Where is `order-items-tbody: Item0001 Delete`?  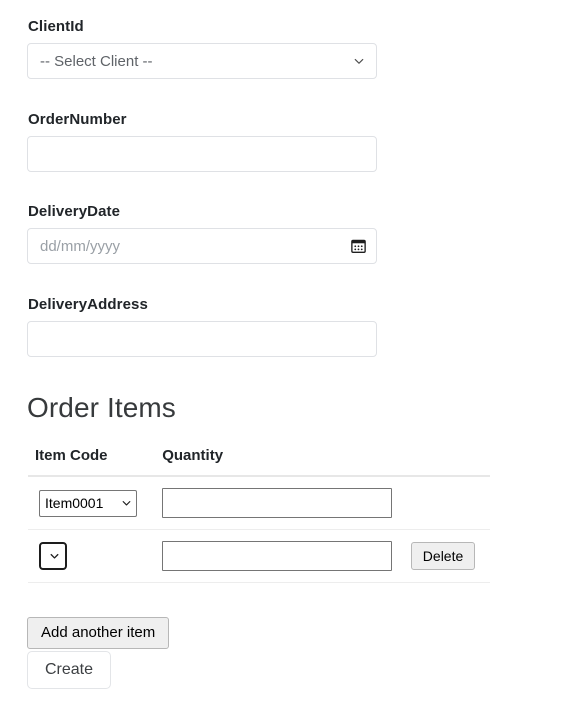 order-items-tbody: Item0001 Delete is located at coordinates (259, 529).